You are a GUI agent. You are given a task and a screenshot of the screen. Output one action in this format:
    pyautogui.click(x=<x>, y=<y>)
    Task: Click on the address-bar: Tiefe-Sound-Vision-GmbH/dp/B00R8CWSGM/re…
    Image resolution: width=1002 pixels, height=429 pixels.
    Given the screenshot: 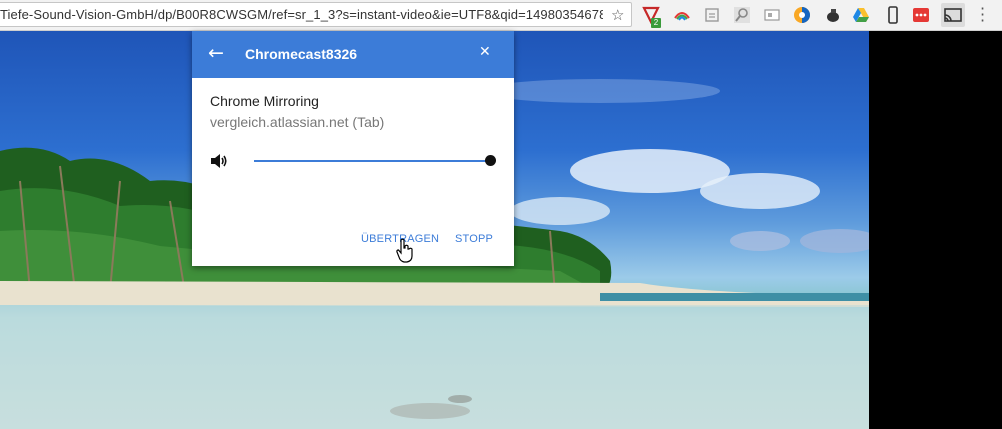 What is the action you would take?
    pyautogui.click(x=316, y=14)
    